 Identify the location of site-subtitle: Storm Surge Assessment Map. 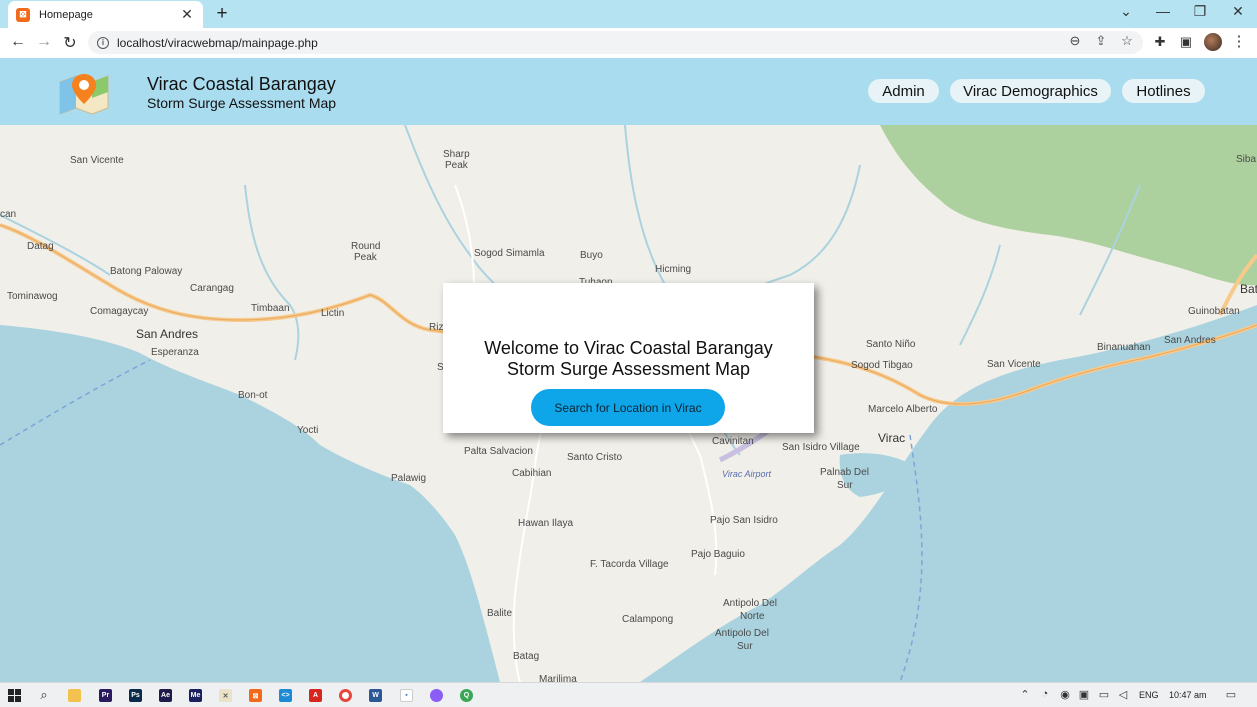
(242, 103).